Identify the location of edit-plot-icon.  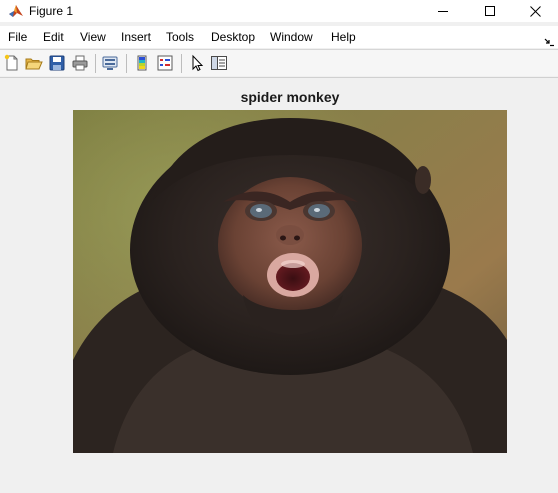
(197, 63).